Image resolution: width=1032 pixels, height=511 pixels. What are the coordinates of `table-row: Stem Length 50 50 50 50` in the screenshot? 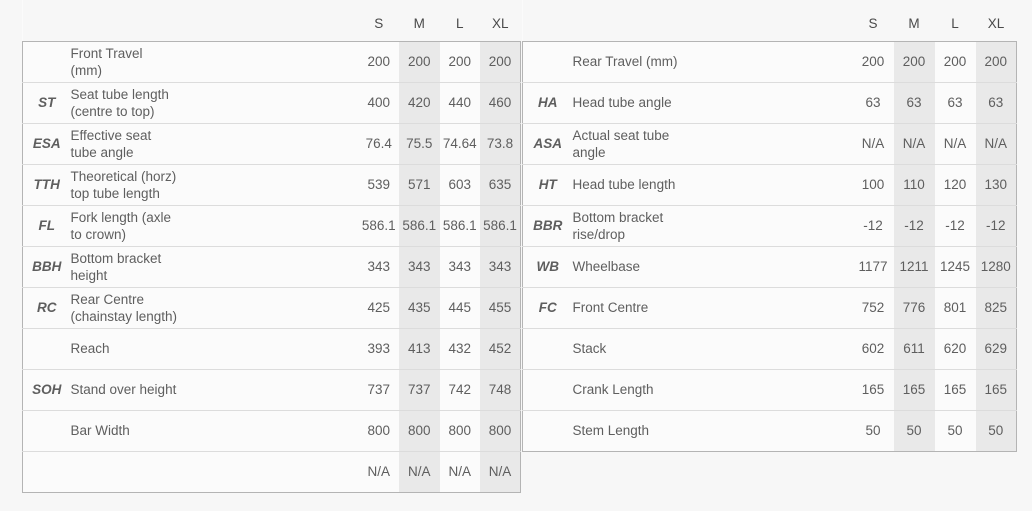 It's located at (769, 431).